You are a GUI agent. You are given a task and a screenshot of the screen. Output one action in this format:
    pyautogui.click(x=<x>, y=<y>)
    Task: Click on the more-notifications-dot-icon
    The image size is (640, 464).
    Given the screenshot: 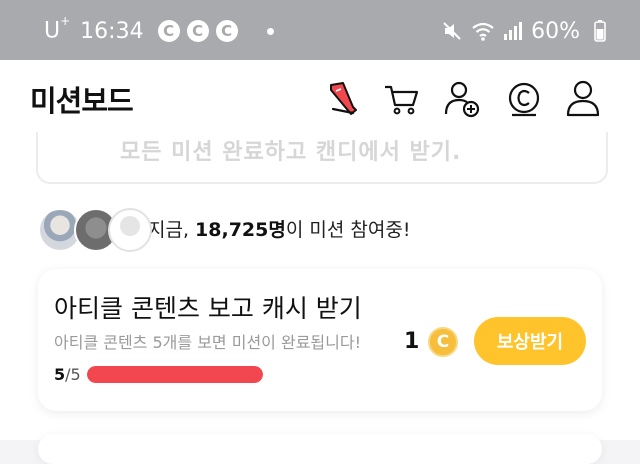 What is the action you would take?
    pyautogui.click(x=270, y=31)
    